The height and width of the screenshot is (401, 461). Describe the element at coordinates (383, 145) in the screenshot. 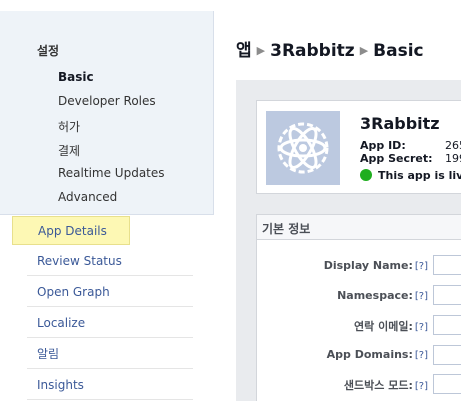

I see `app-id-label: App ID:` at that location.